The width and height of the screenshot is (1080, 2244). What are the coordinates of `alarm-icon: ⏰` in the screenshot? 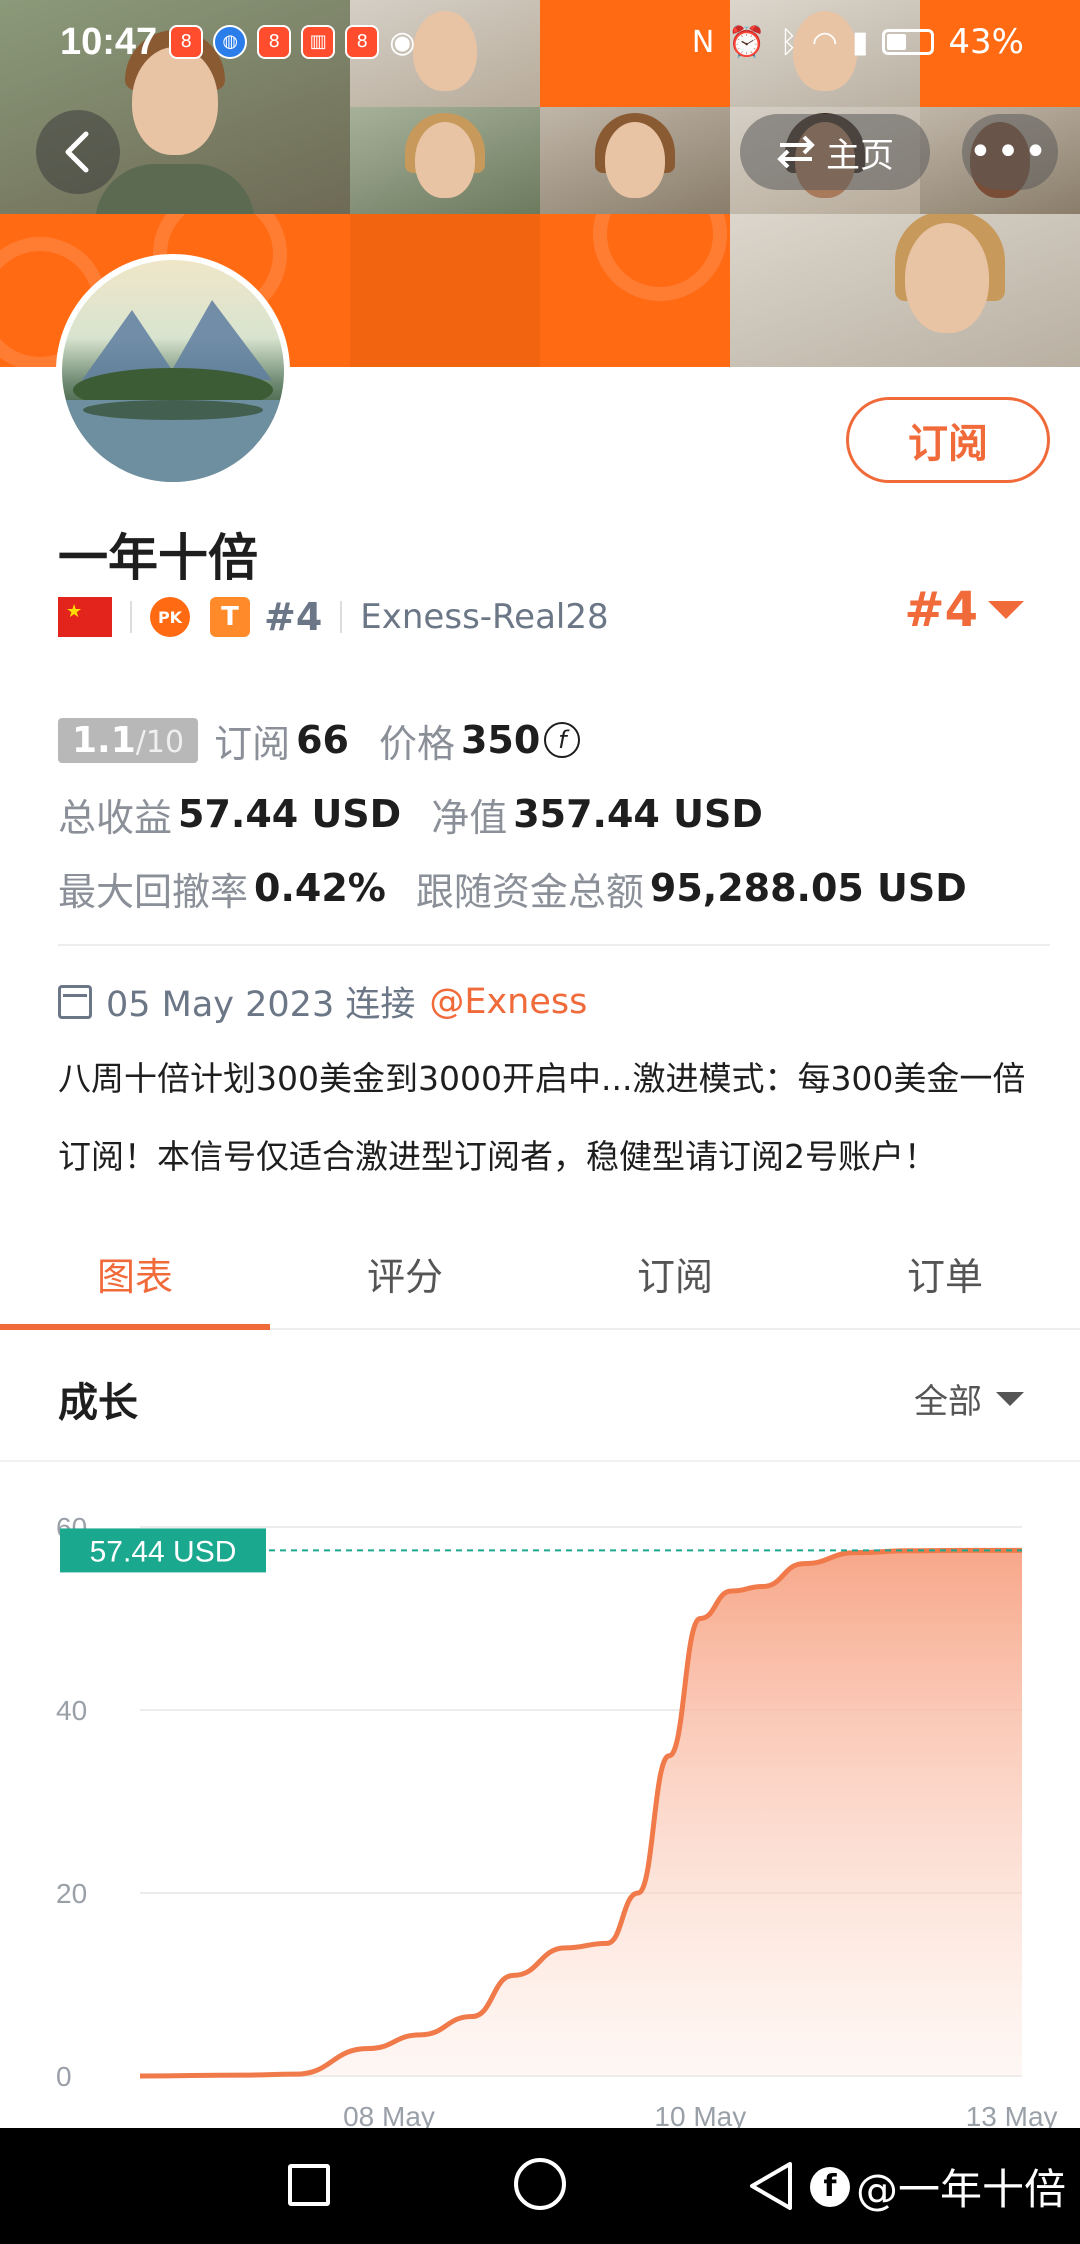 It's located at (747, 42).